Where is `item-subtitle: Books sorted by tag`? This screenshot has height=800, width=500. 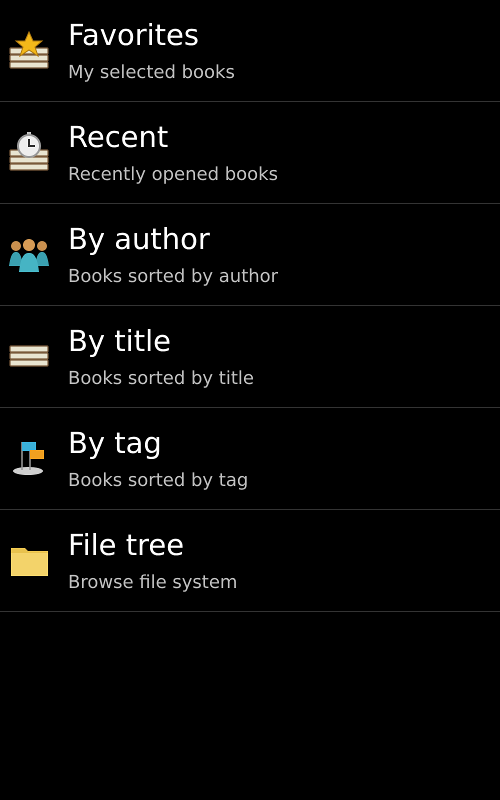 item-subtitle: Books sorted by tag is located at coordinates (158, 480).